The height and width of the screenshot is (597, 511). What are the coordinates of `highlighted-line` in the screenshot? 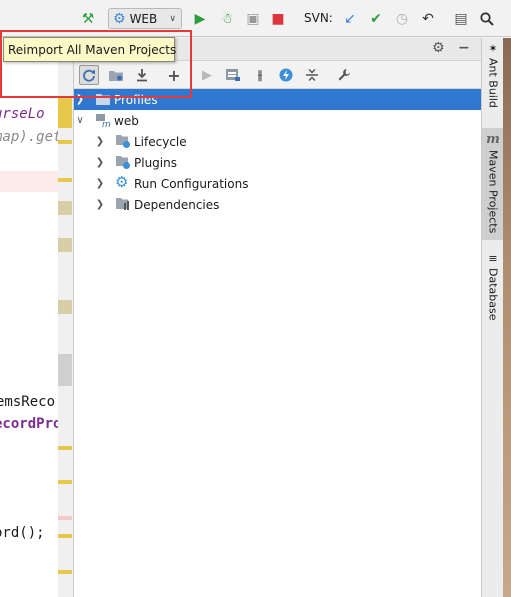 It's located at (29, 181).